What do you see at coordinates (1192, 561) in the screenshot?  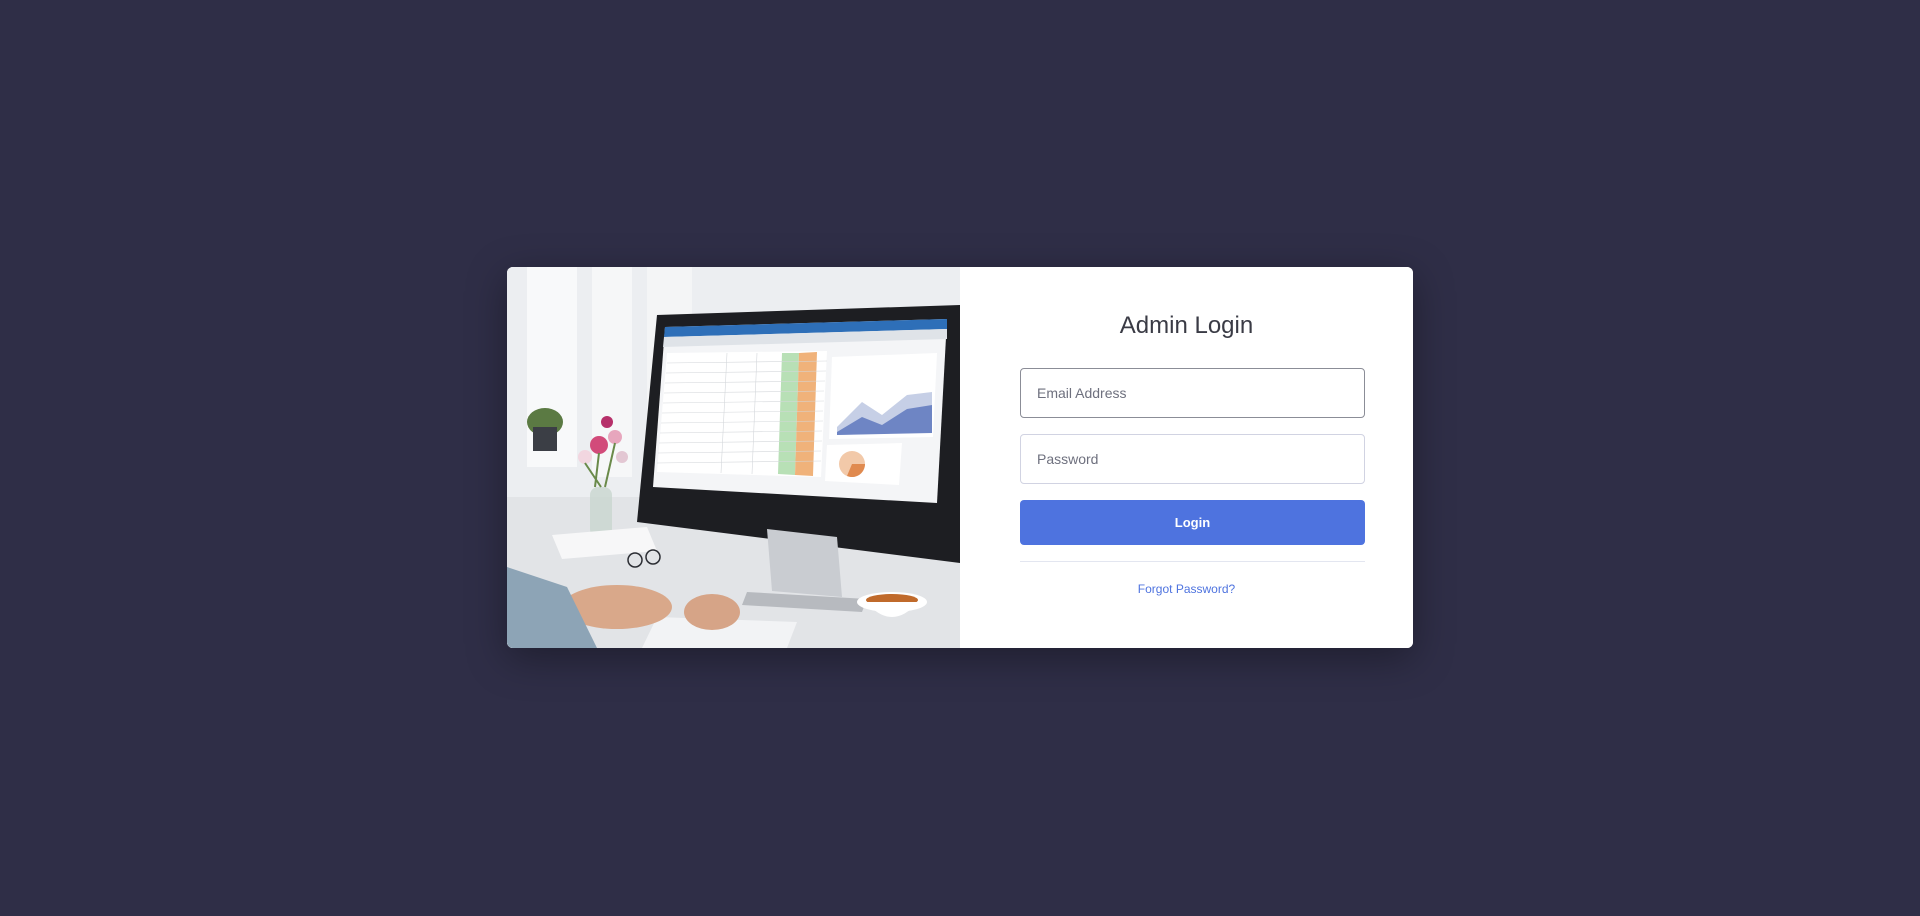 I see `form-divider` at bounding box center [1192, 561].